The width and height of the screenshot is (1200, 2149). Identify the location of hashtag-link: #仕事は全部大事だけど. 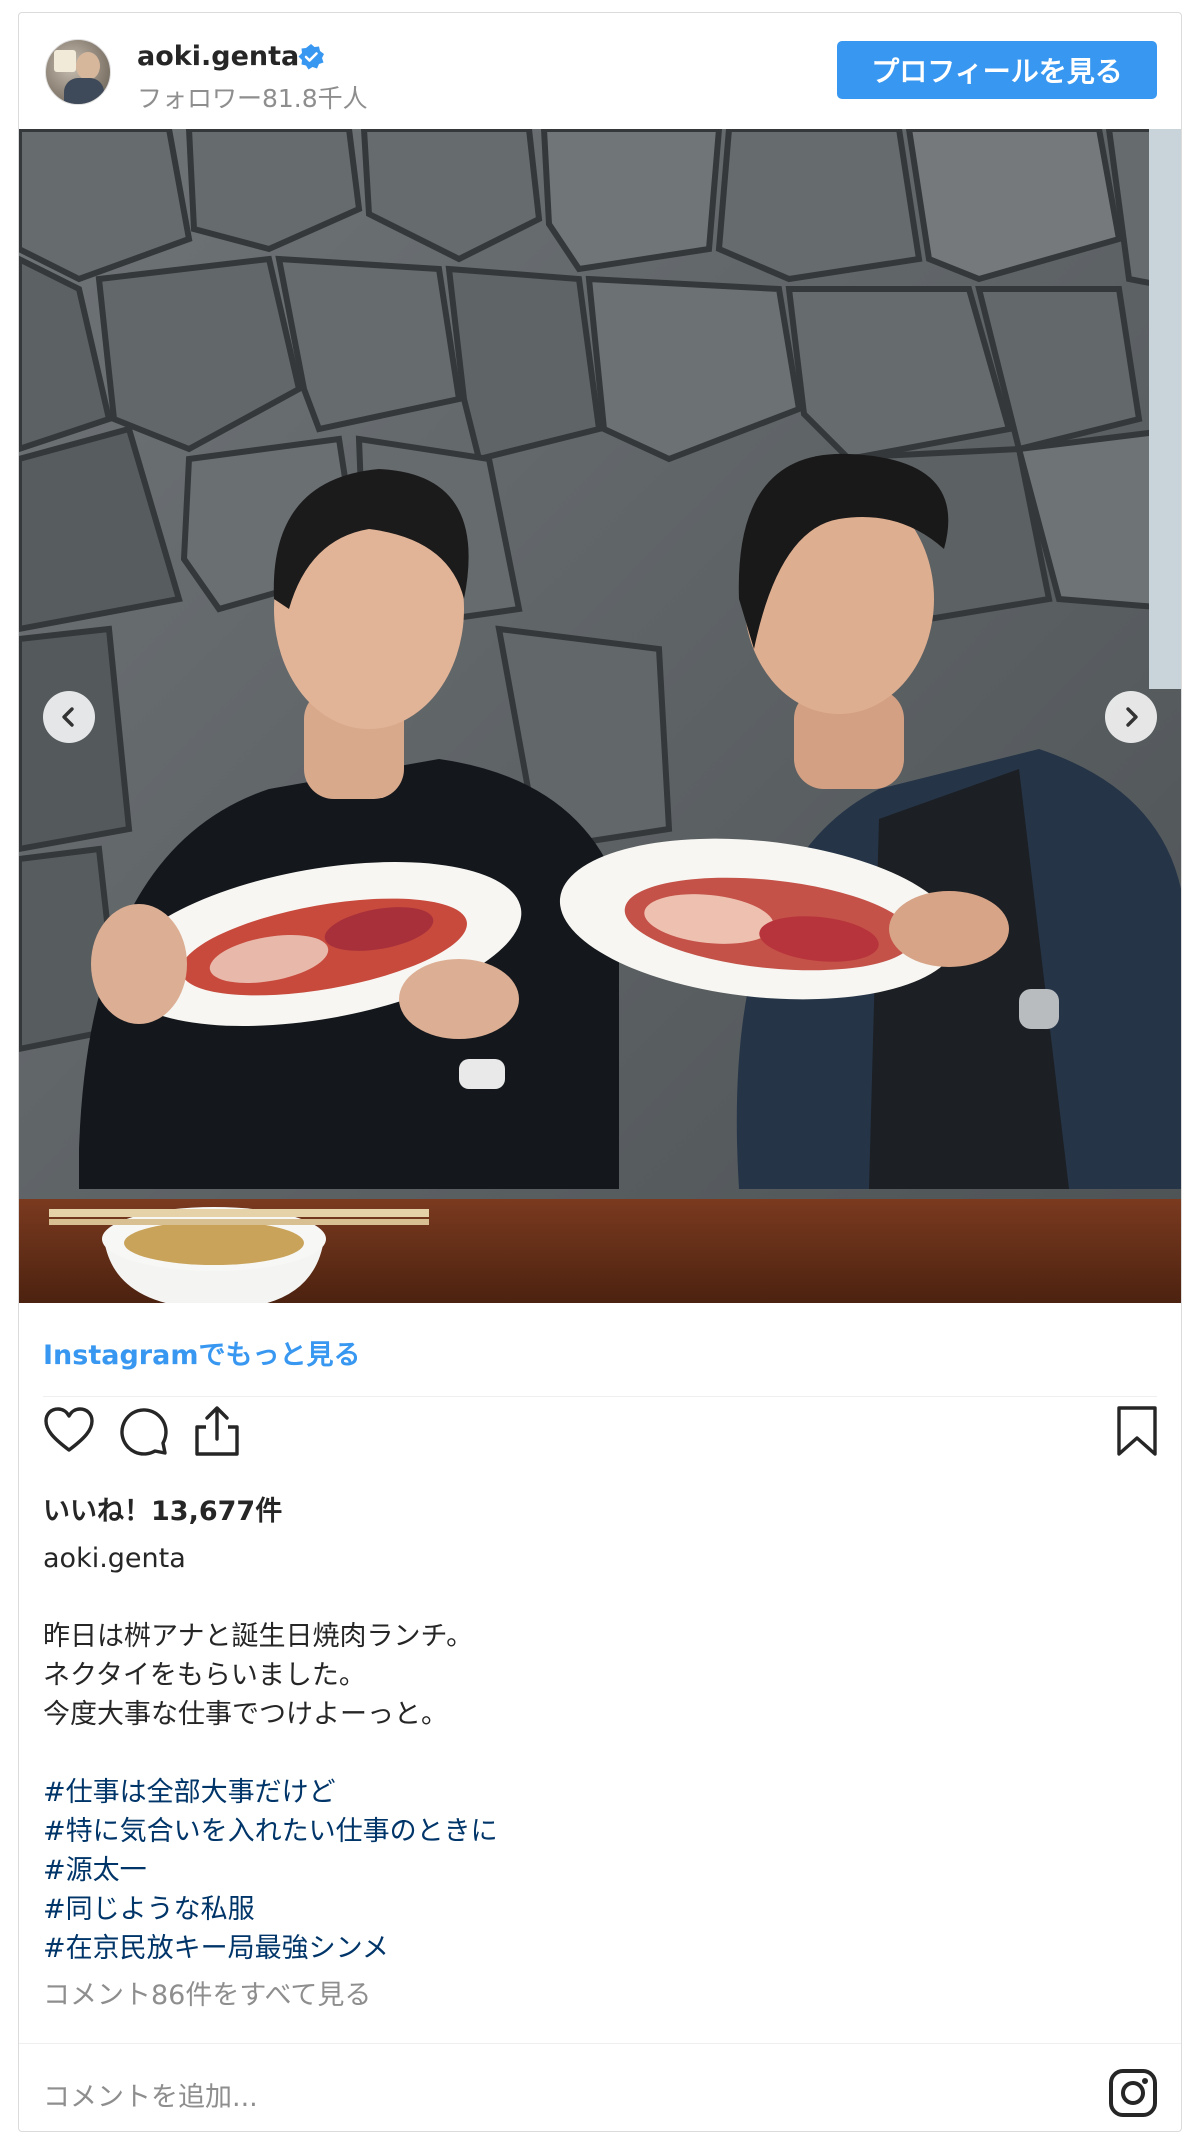
(270, 1792).